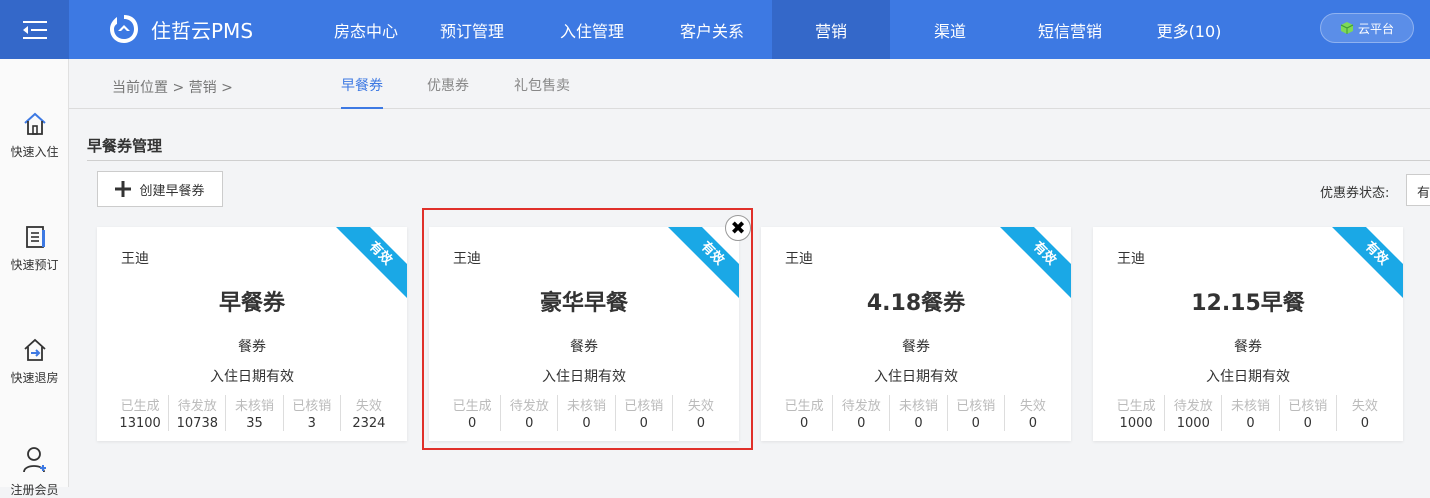 The image size is (1430, 498). I want to click on nav-item-1: 预订管理, so click(472, 29).